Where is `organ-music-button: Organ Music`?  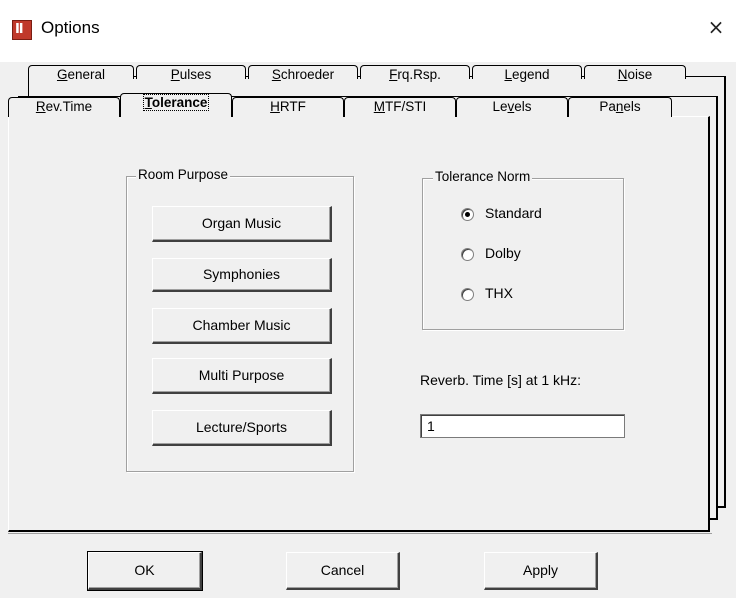
organ-music-button: Organ Music is located at coordinates (242, 224).